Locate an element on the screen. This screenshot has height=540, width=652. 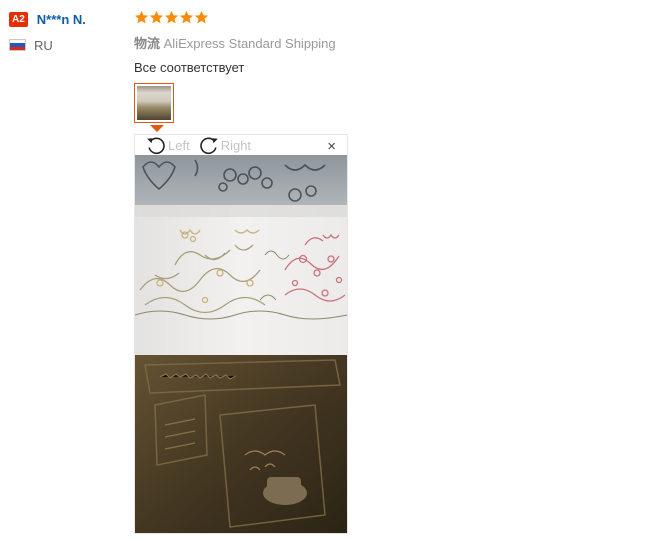
rotate-right-button: Right is located at coordinates (224, 145).